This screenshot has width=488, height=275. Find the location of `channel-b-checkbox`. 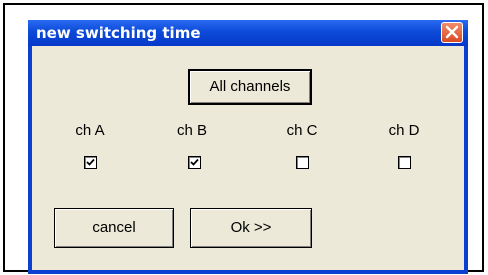

channel-b-checkbox is located at coordinates (194, 162).